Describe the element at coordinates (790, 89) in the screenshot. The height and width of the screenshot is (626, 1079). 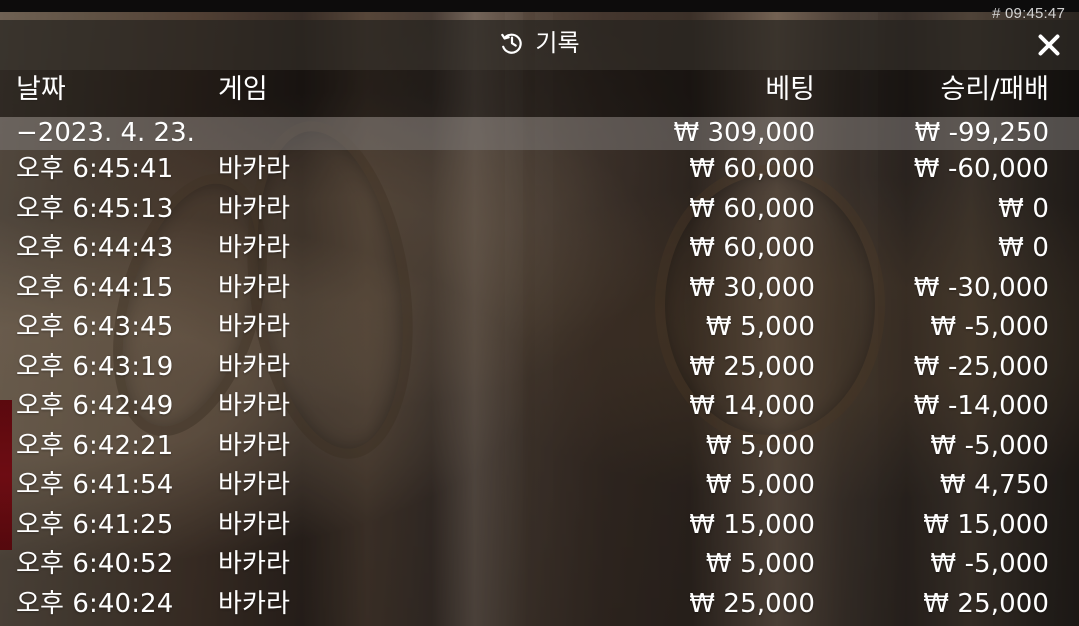
I see `column-header-bet: 베팅` at that location.